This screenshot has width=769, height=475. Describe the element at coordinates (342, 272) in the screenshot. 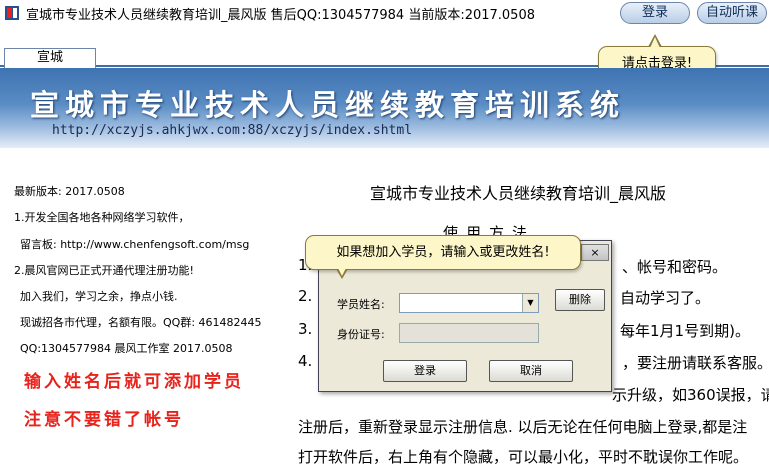

I see `dialog-hint-tail-fill` at that location.